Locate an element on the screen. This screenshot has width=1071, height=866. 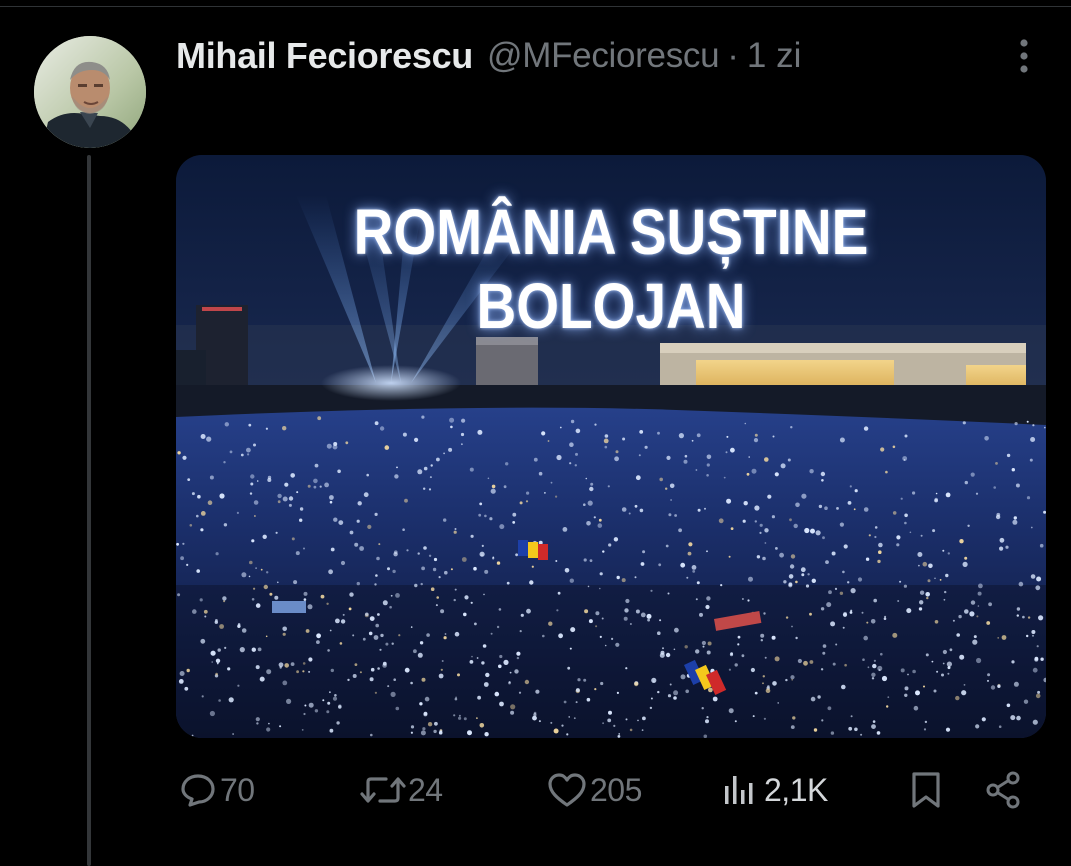
heart-icon is located at coordinates (567, 790).